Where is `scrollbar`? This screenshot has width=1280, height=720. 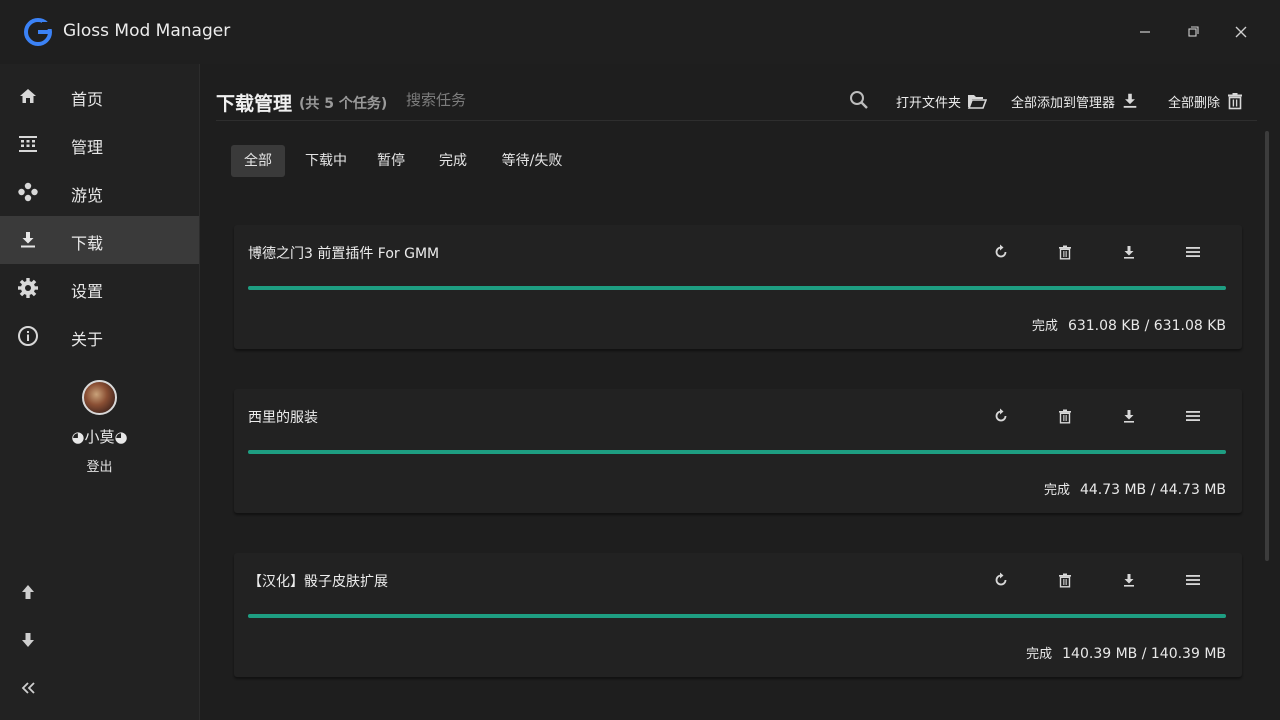 scrollbar is located at coordinates (1267, 346).